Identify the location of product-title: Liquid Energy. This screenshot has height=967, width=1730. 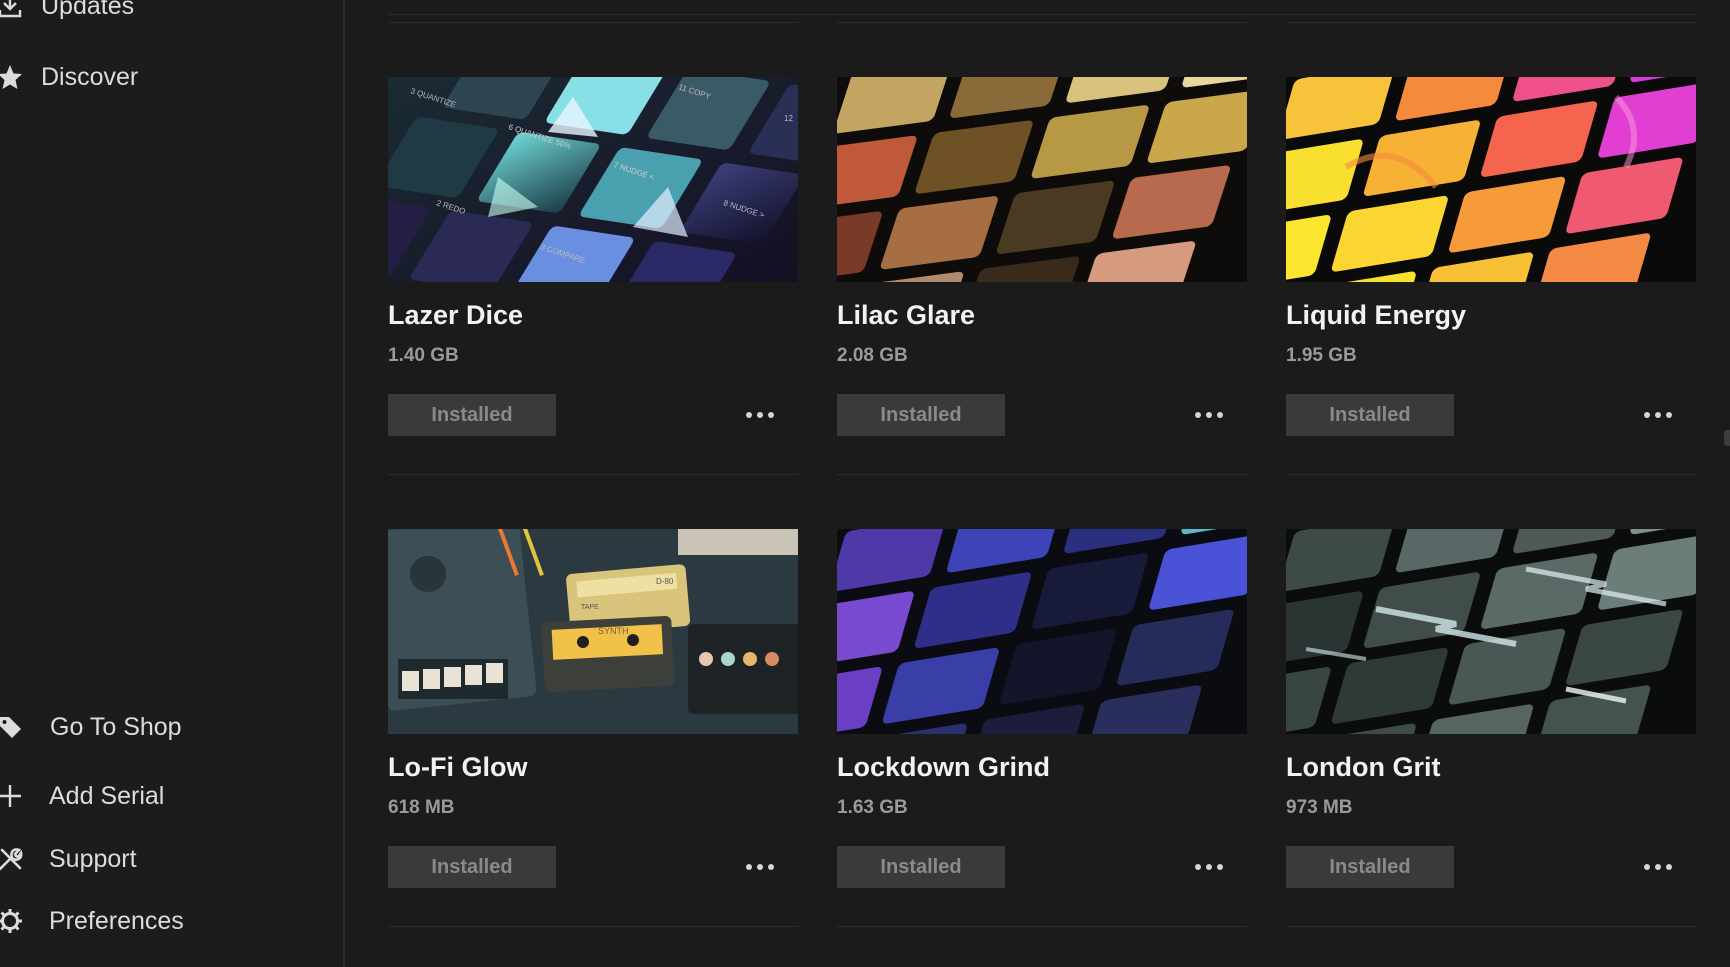
(1376, 315).